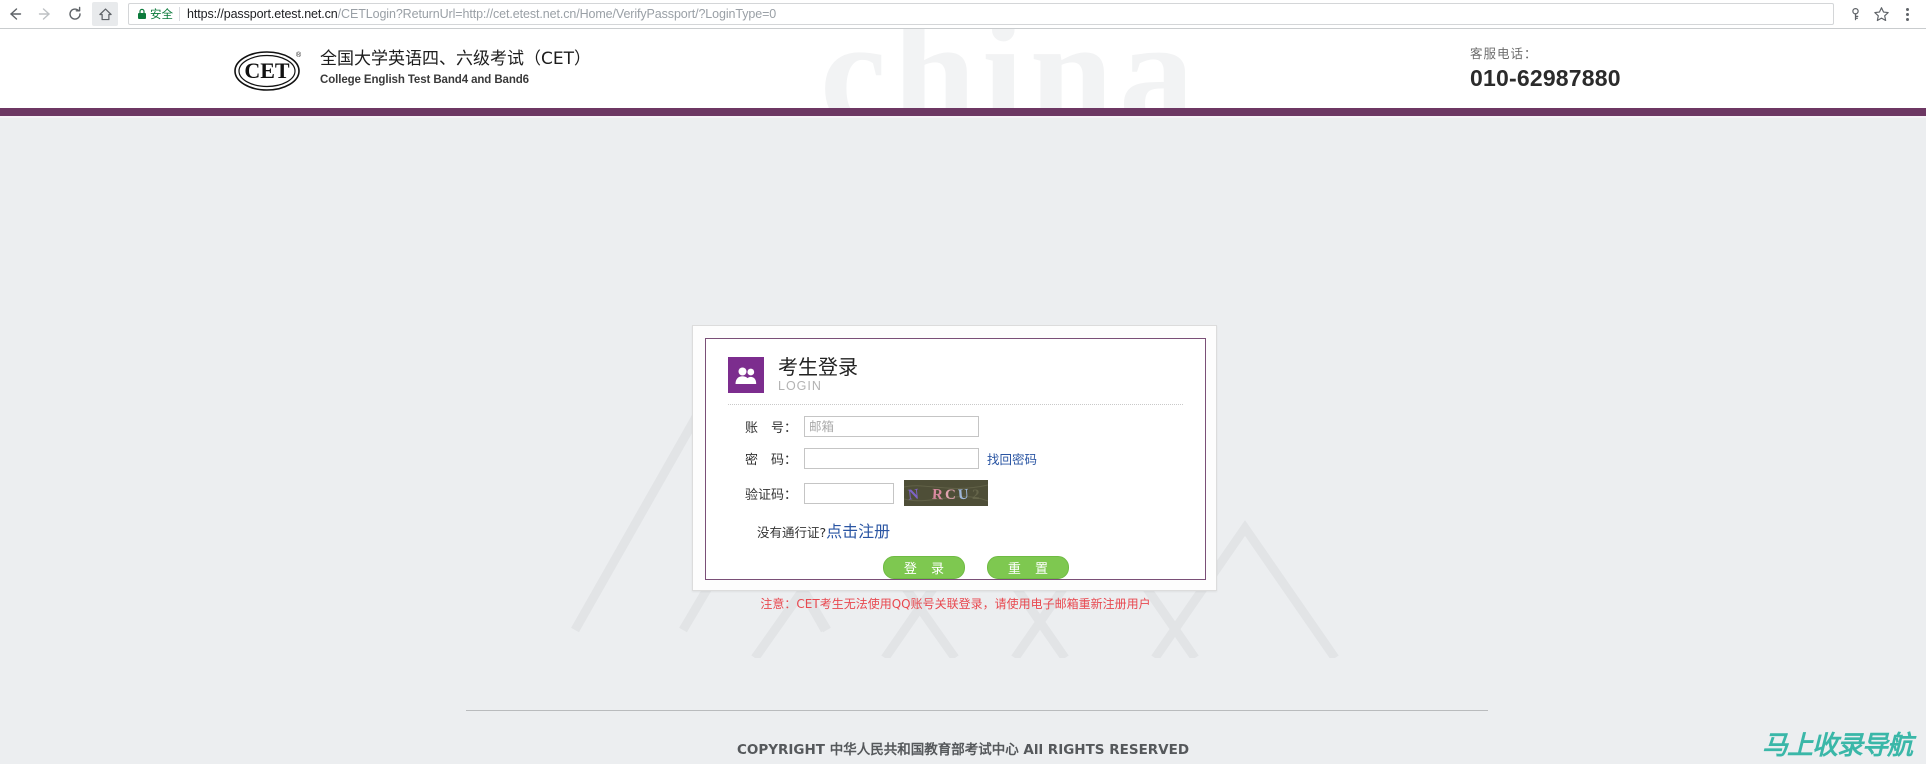  I want to click on url-host: https://passport.etest.net.cn, so click(262, 14).